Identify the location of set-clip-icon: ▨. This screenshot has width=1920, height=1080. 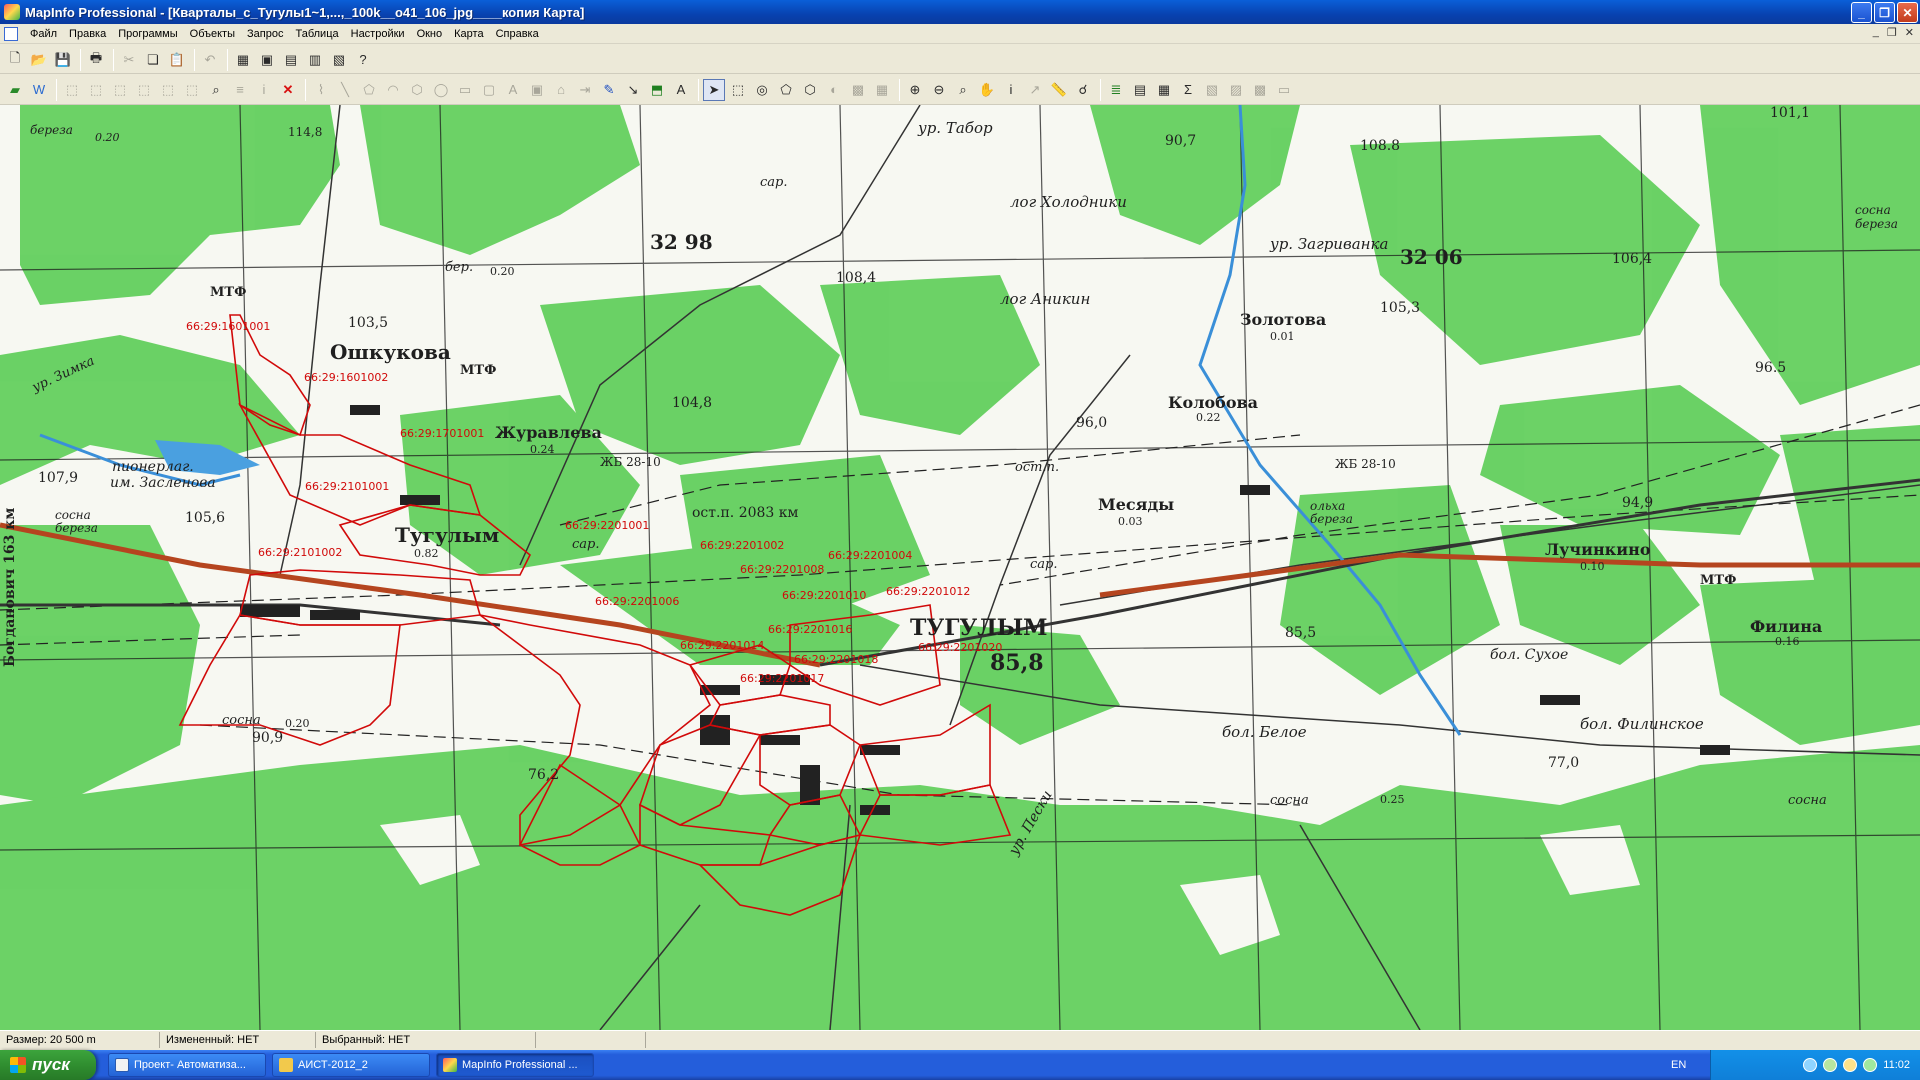
(1236, 90).